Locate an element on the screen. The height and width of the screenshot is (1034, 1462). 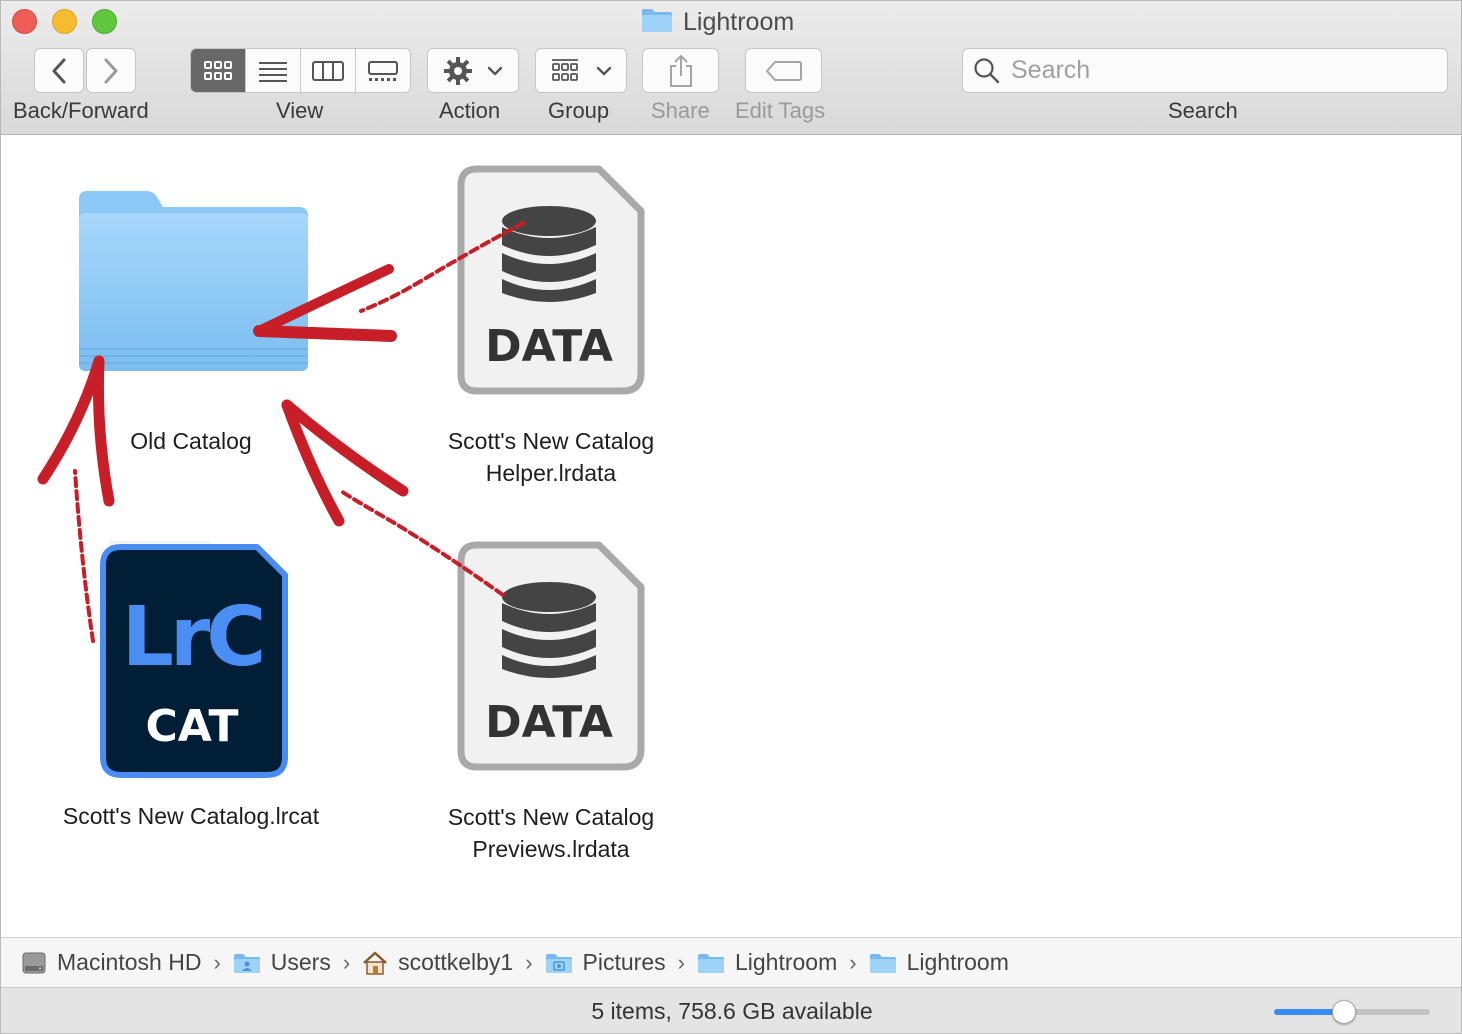
group-button is located at coordinates (581, 70).